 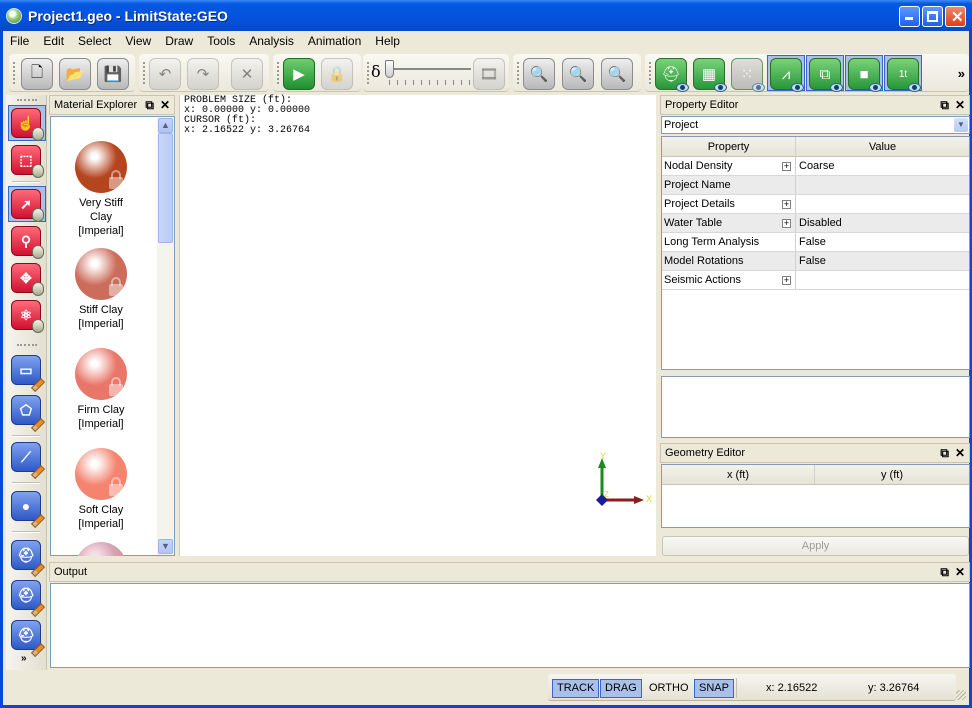 What do you see at coordinates (510, 625) in the screenshot?
I see `output-console` at bounding box center [510, 625].